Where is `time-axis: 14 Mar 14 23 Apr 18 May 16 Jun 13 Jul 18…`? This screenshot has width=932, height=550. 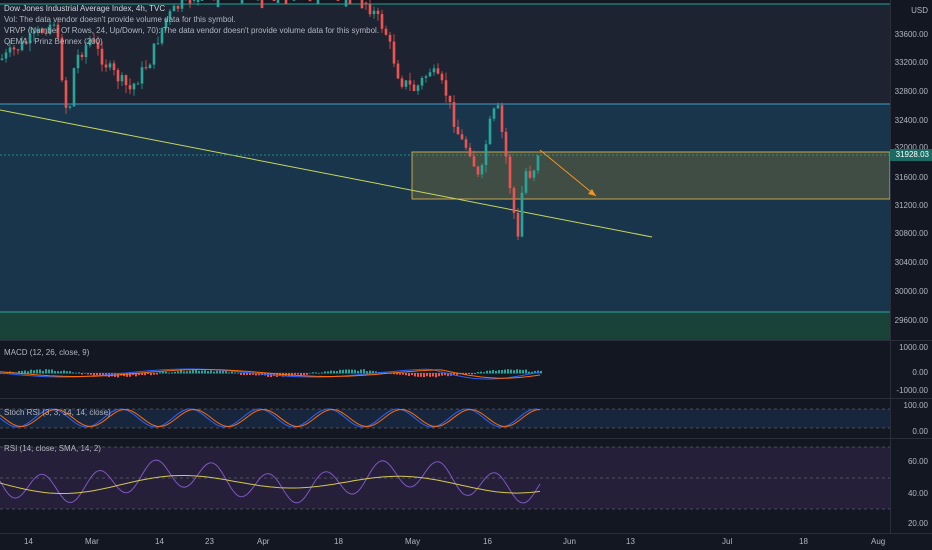
time-axis: 14 Mar 14 23 Apr 18 May 16 Jun 13 Jul 18… is located at coordinates (466, 541).